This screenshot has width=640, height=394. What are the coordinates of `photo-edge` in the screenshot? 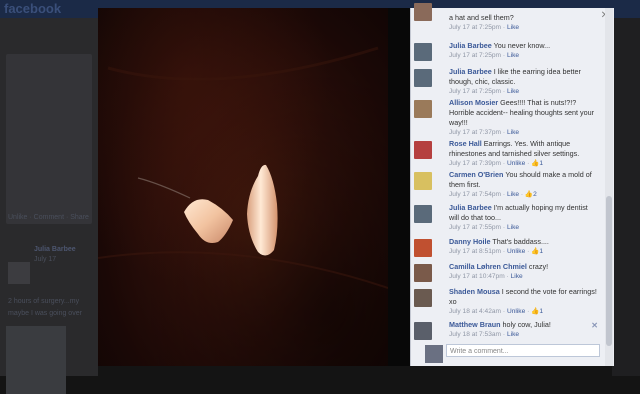 It's located at (399, 187).